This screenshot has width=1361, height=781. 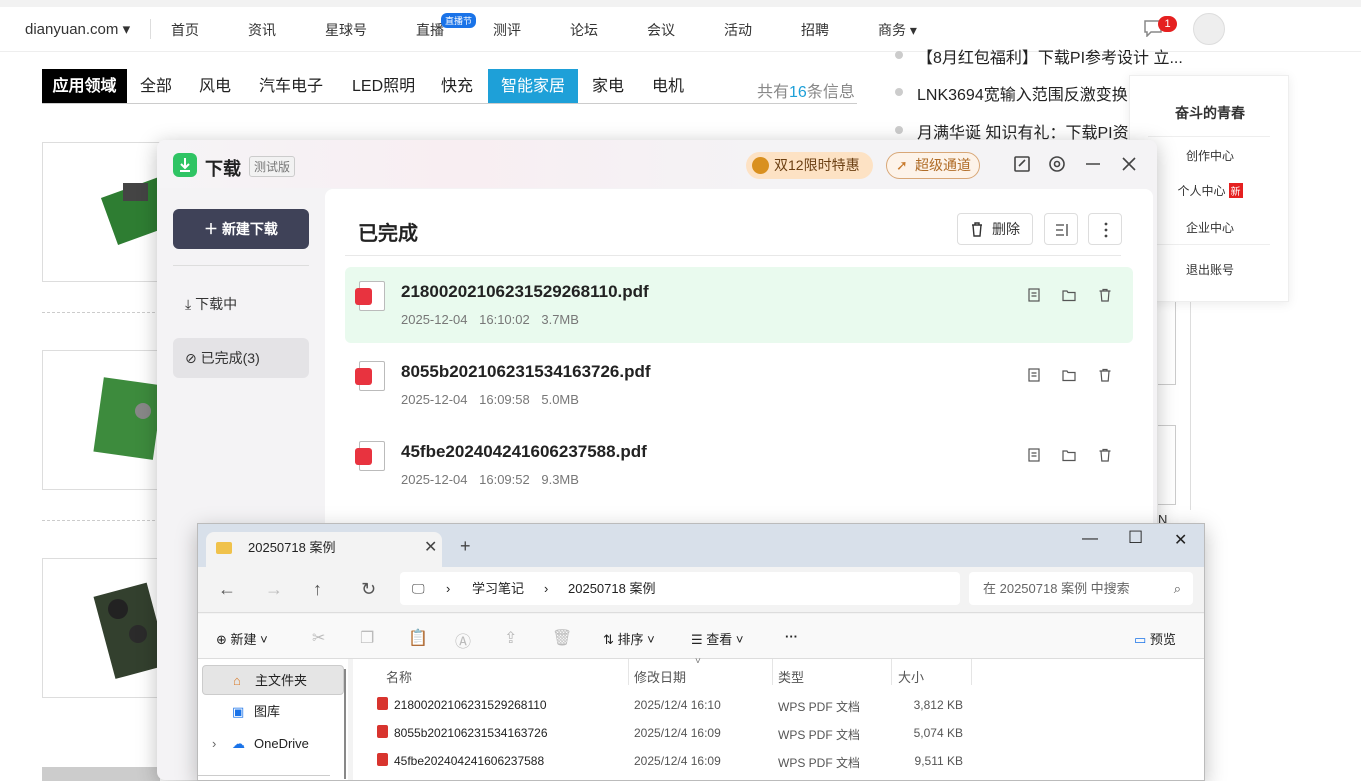 I want to click on nav-forum: 论坛, so click(x=584, y=30).